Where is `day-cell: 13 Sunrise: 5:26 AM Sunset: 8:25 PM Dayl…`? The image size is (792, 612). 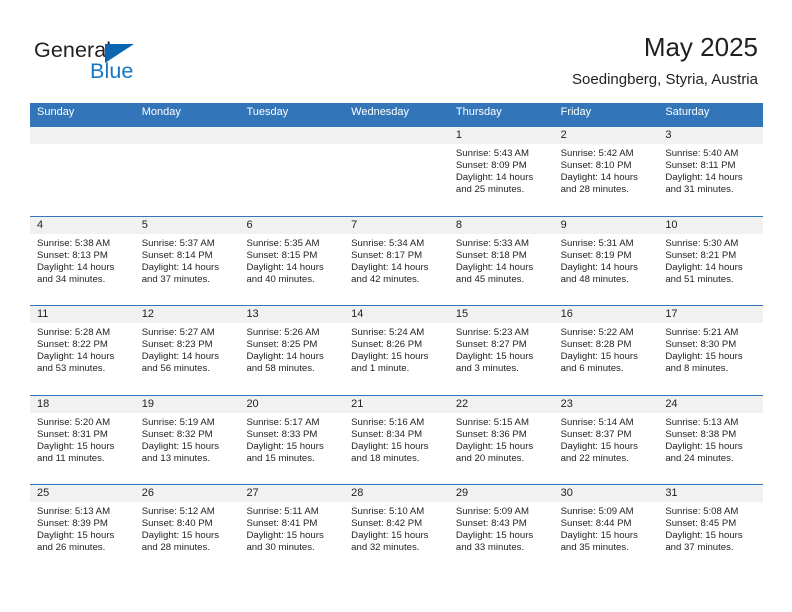 day-cell: 13 Sunrise: 5:26 AM Sunset: 8:25 PM Dayl… is located at coordinates (292, 350).